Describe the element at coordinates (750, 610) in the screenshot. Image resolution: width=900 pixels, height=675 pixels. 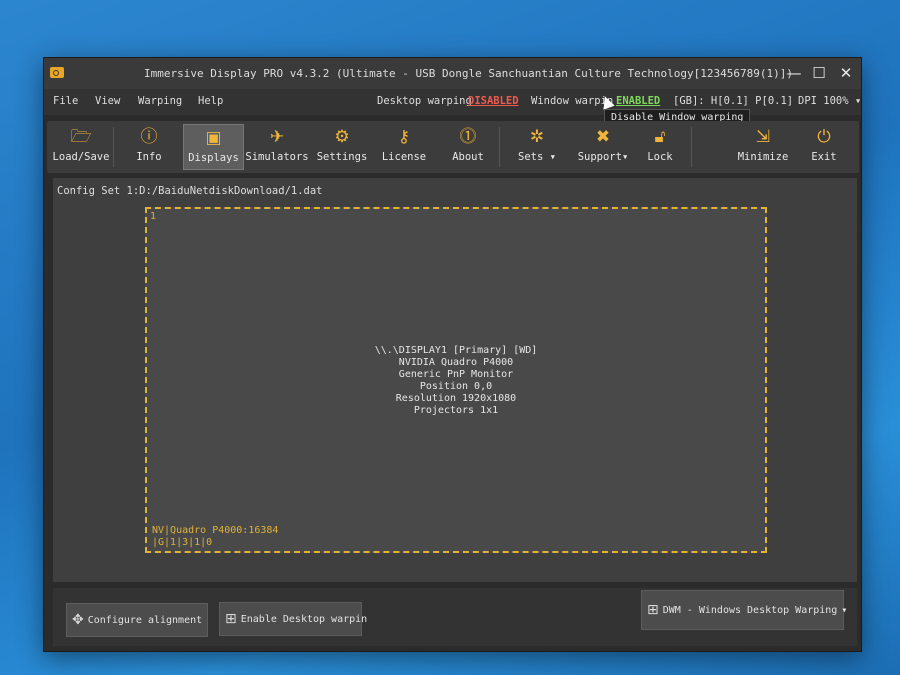
I see `warping-mode-label: DWM - Windows Desktop Warping` at that location.